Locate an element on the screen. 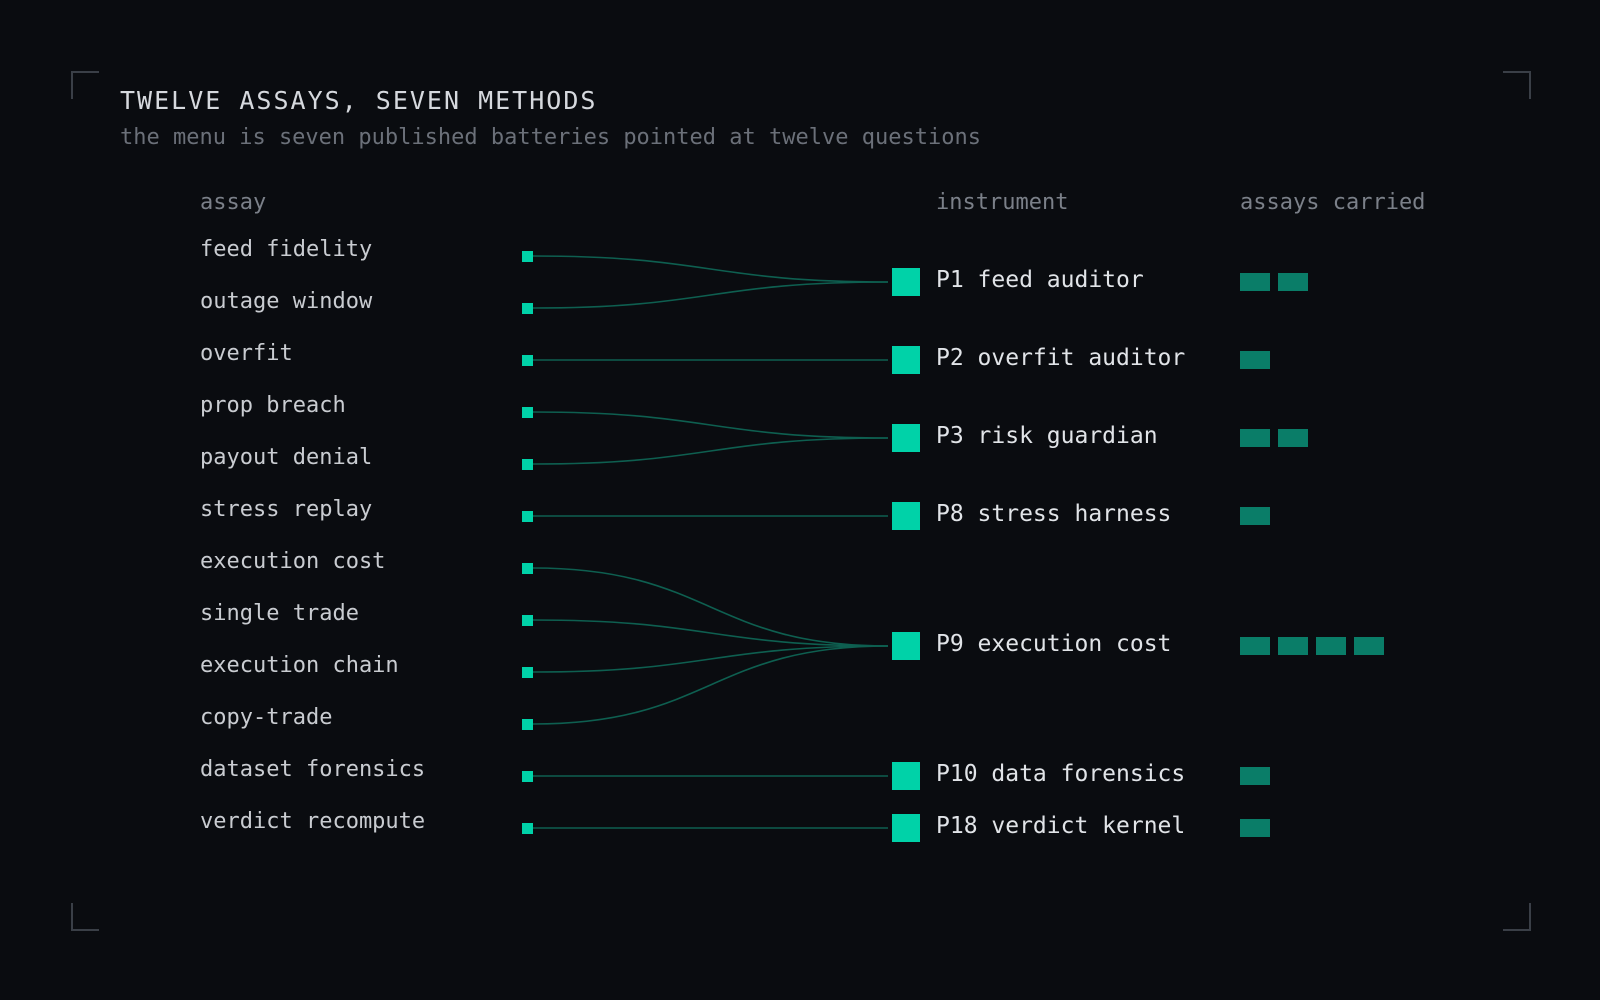  instrument-label: P3 risk guardian is located at coordinates (1047, 436).